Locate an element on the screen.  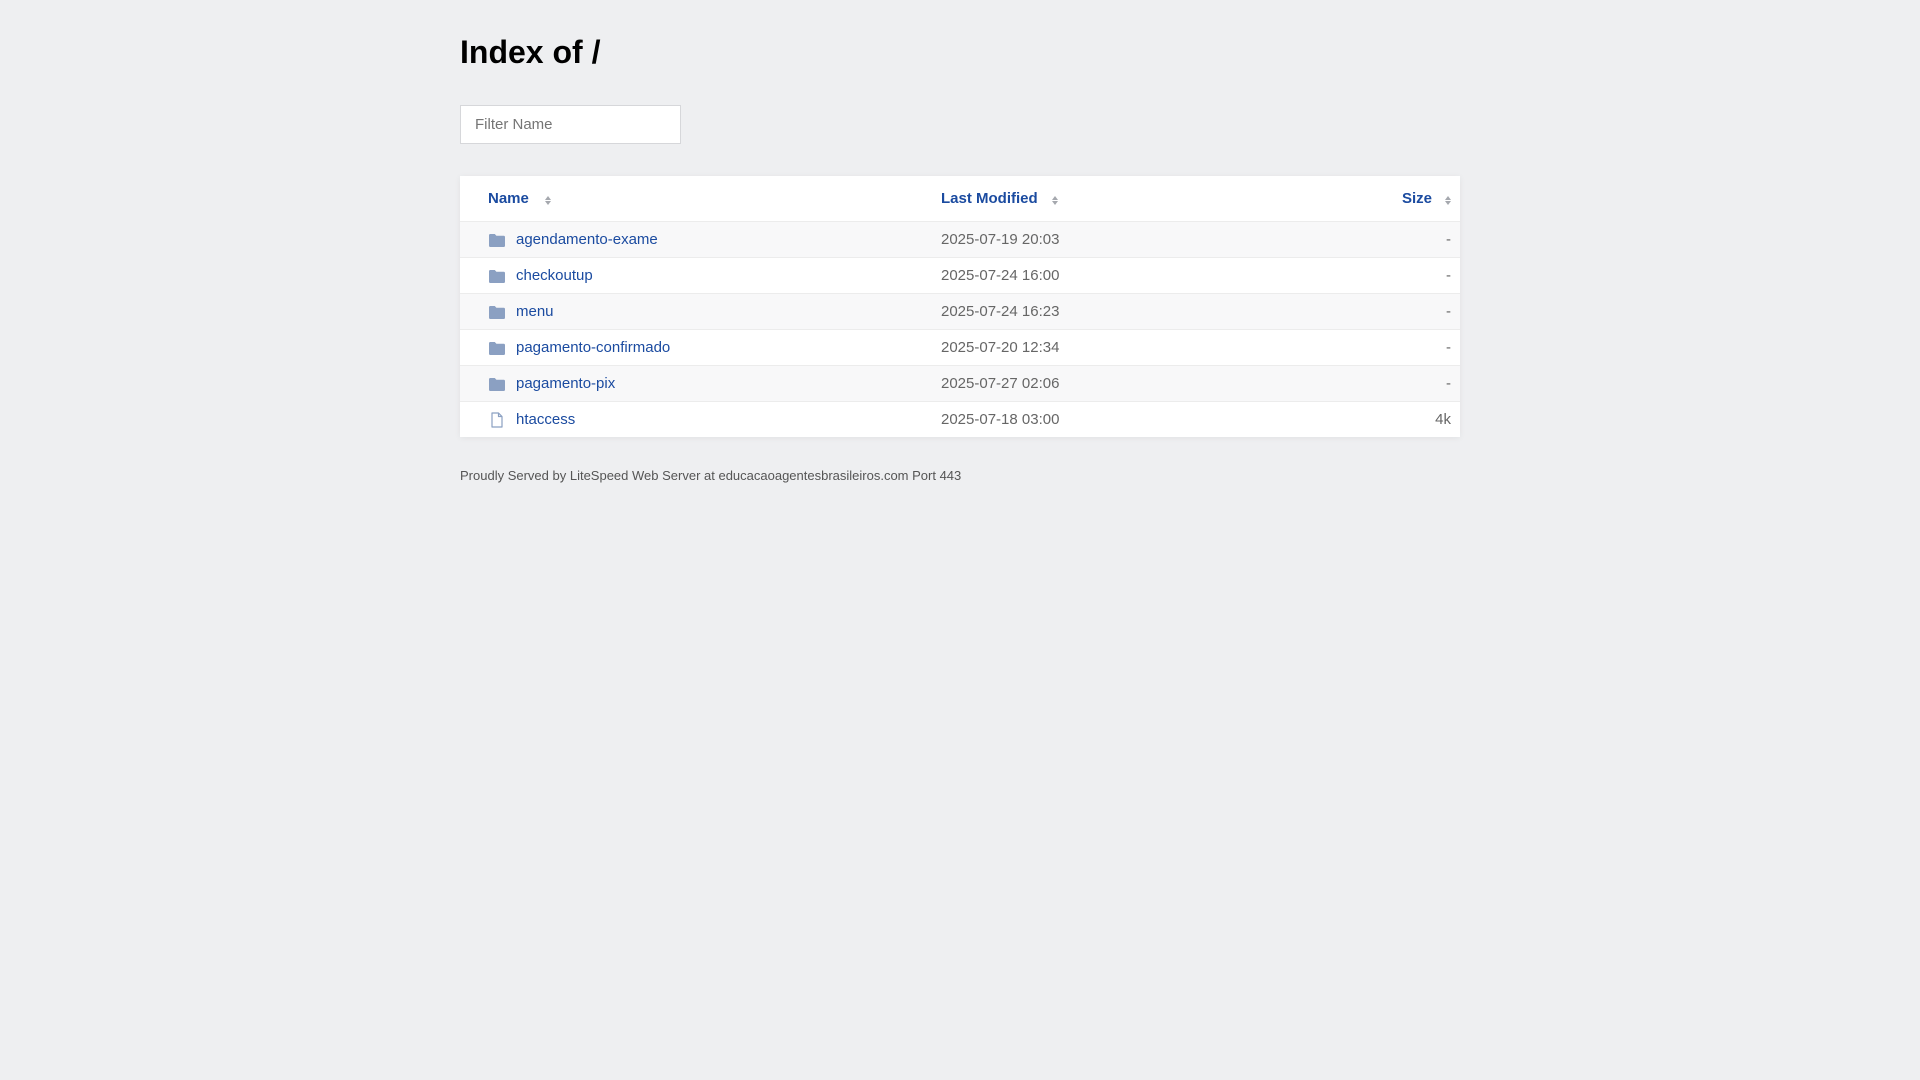
header-name-cell: Name is located at coordinates (519, 198).